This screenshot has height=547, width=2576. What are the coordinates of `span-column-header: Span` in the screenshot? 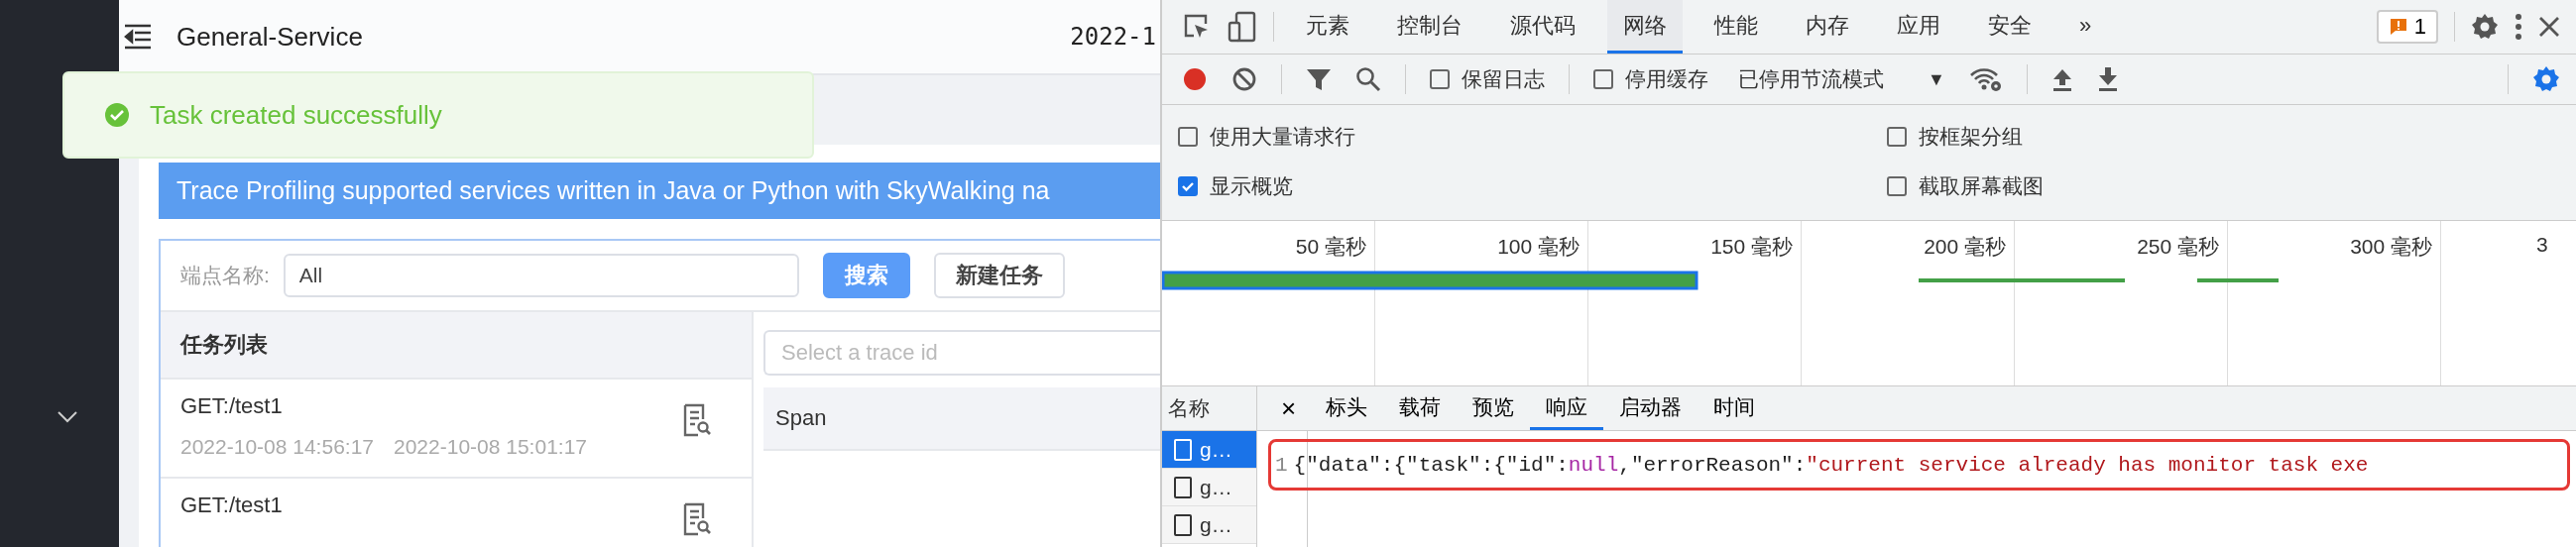 It's located at (961, 419).